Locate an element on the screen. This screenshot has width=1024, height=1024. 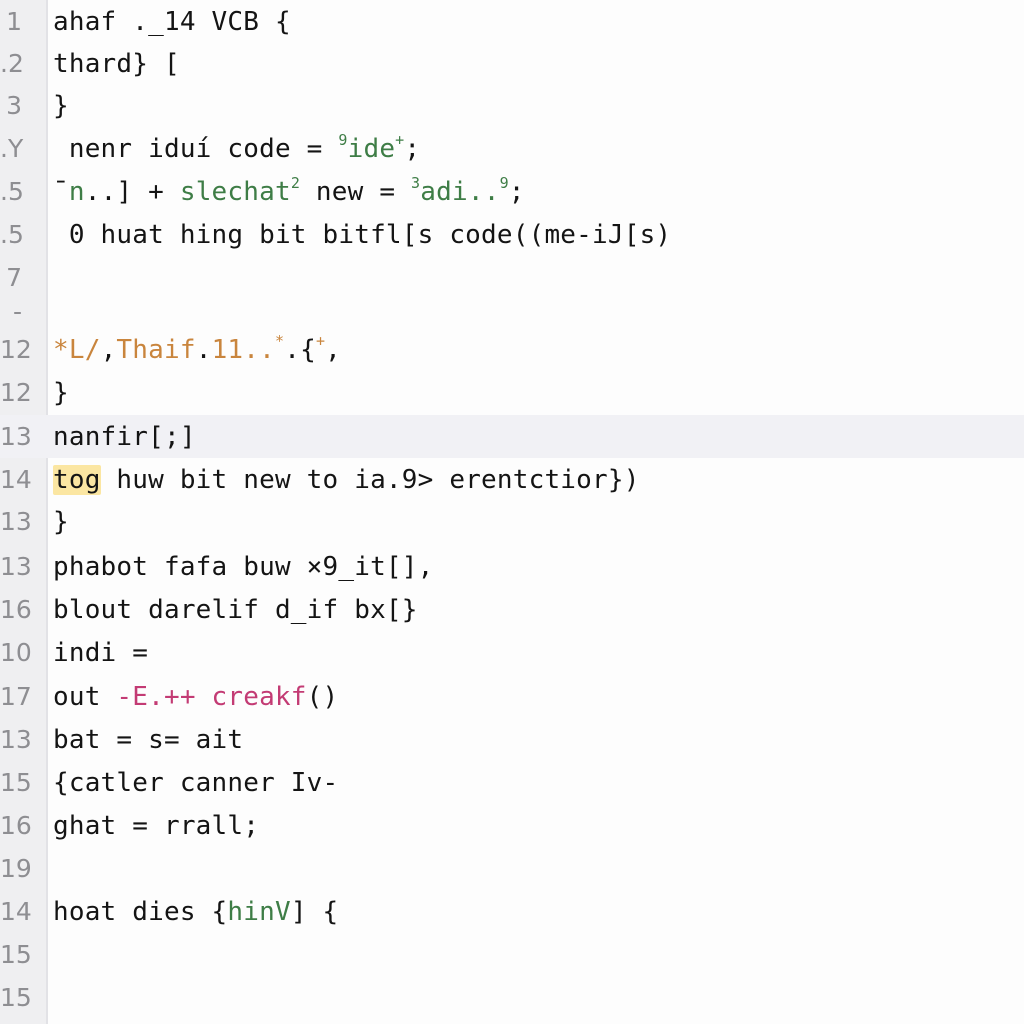
syntax-token: n is located at coordinates (76, 191).